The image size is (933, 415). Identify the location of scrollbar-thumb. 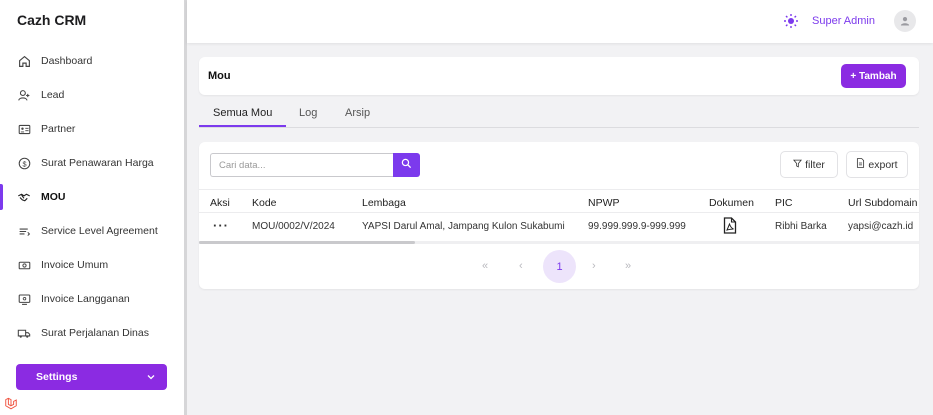
(307, 242).